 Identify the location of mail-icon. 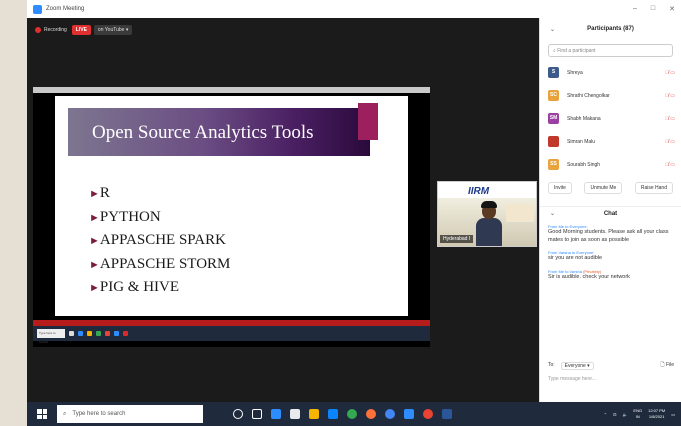
(333, 414).